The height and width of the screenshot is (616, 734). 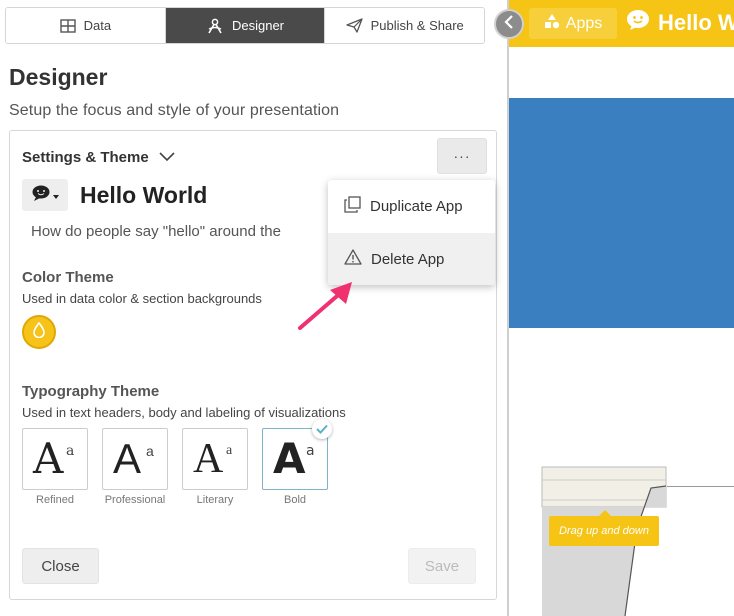 I want to click on typography-label-literary: Literary, so click(x=215, y=500).